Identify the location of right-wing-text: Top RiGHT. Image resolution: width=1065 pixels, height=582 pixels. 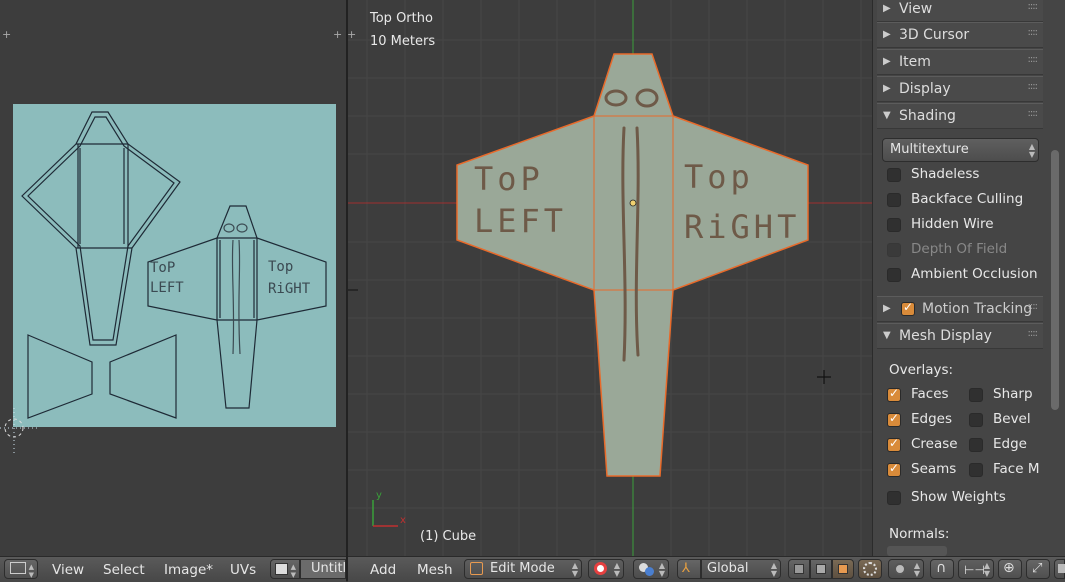
(742, 202).